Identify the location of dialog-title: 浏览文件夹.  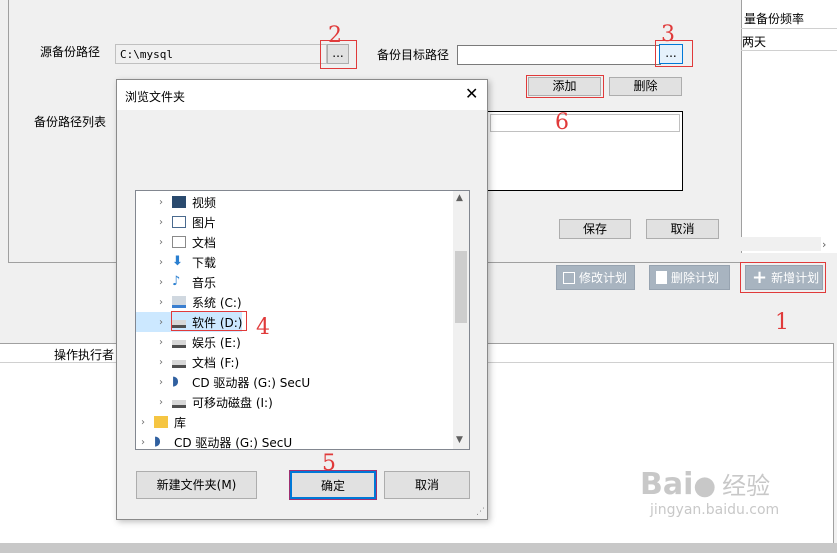
(155, 97).